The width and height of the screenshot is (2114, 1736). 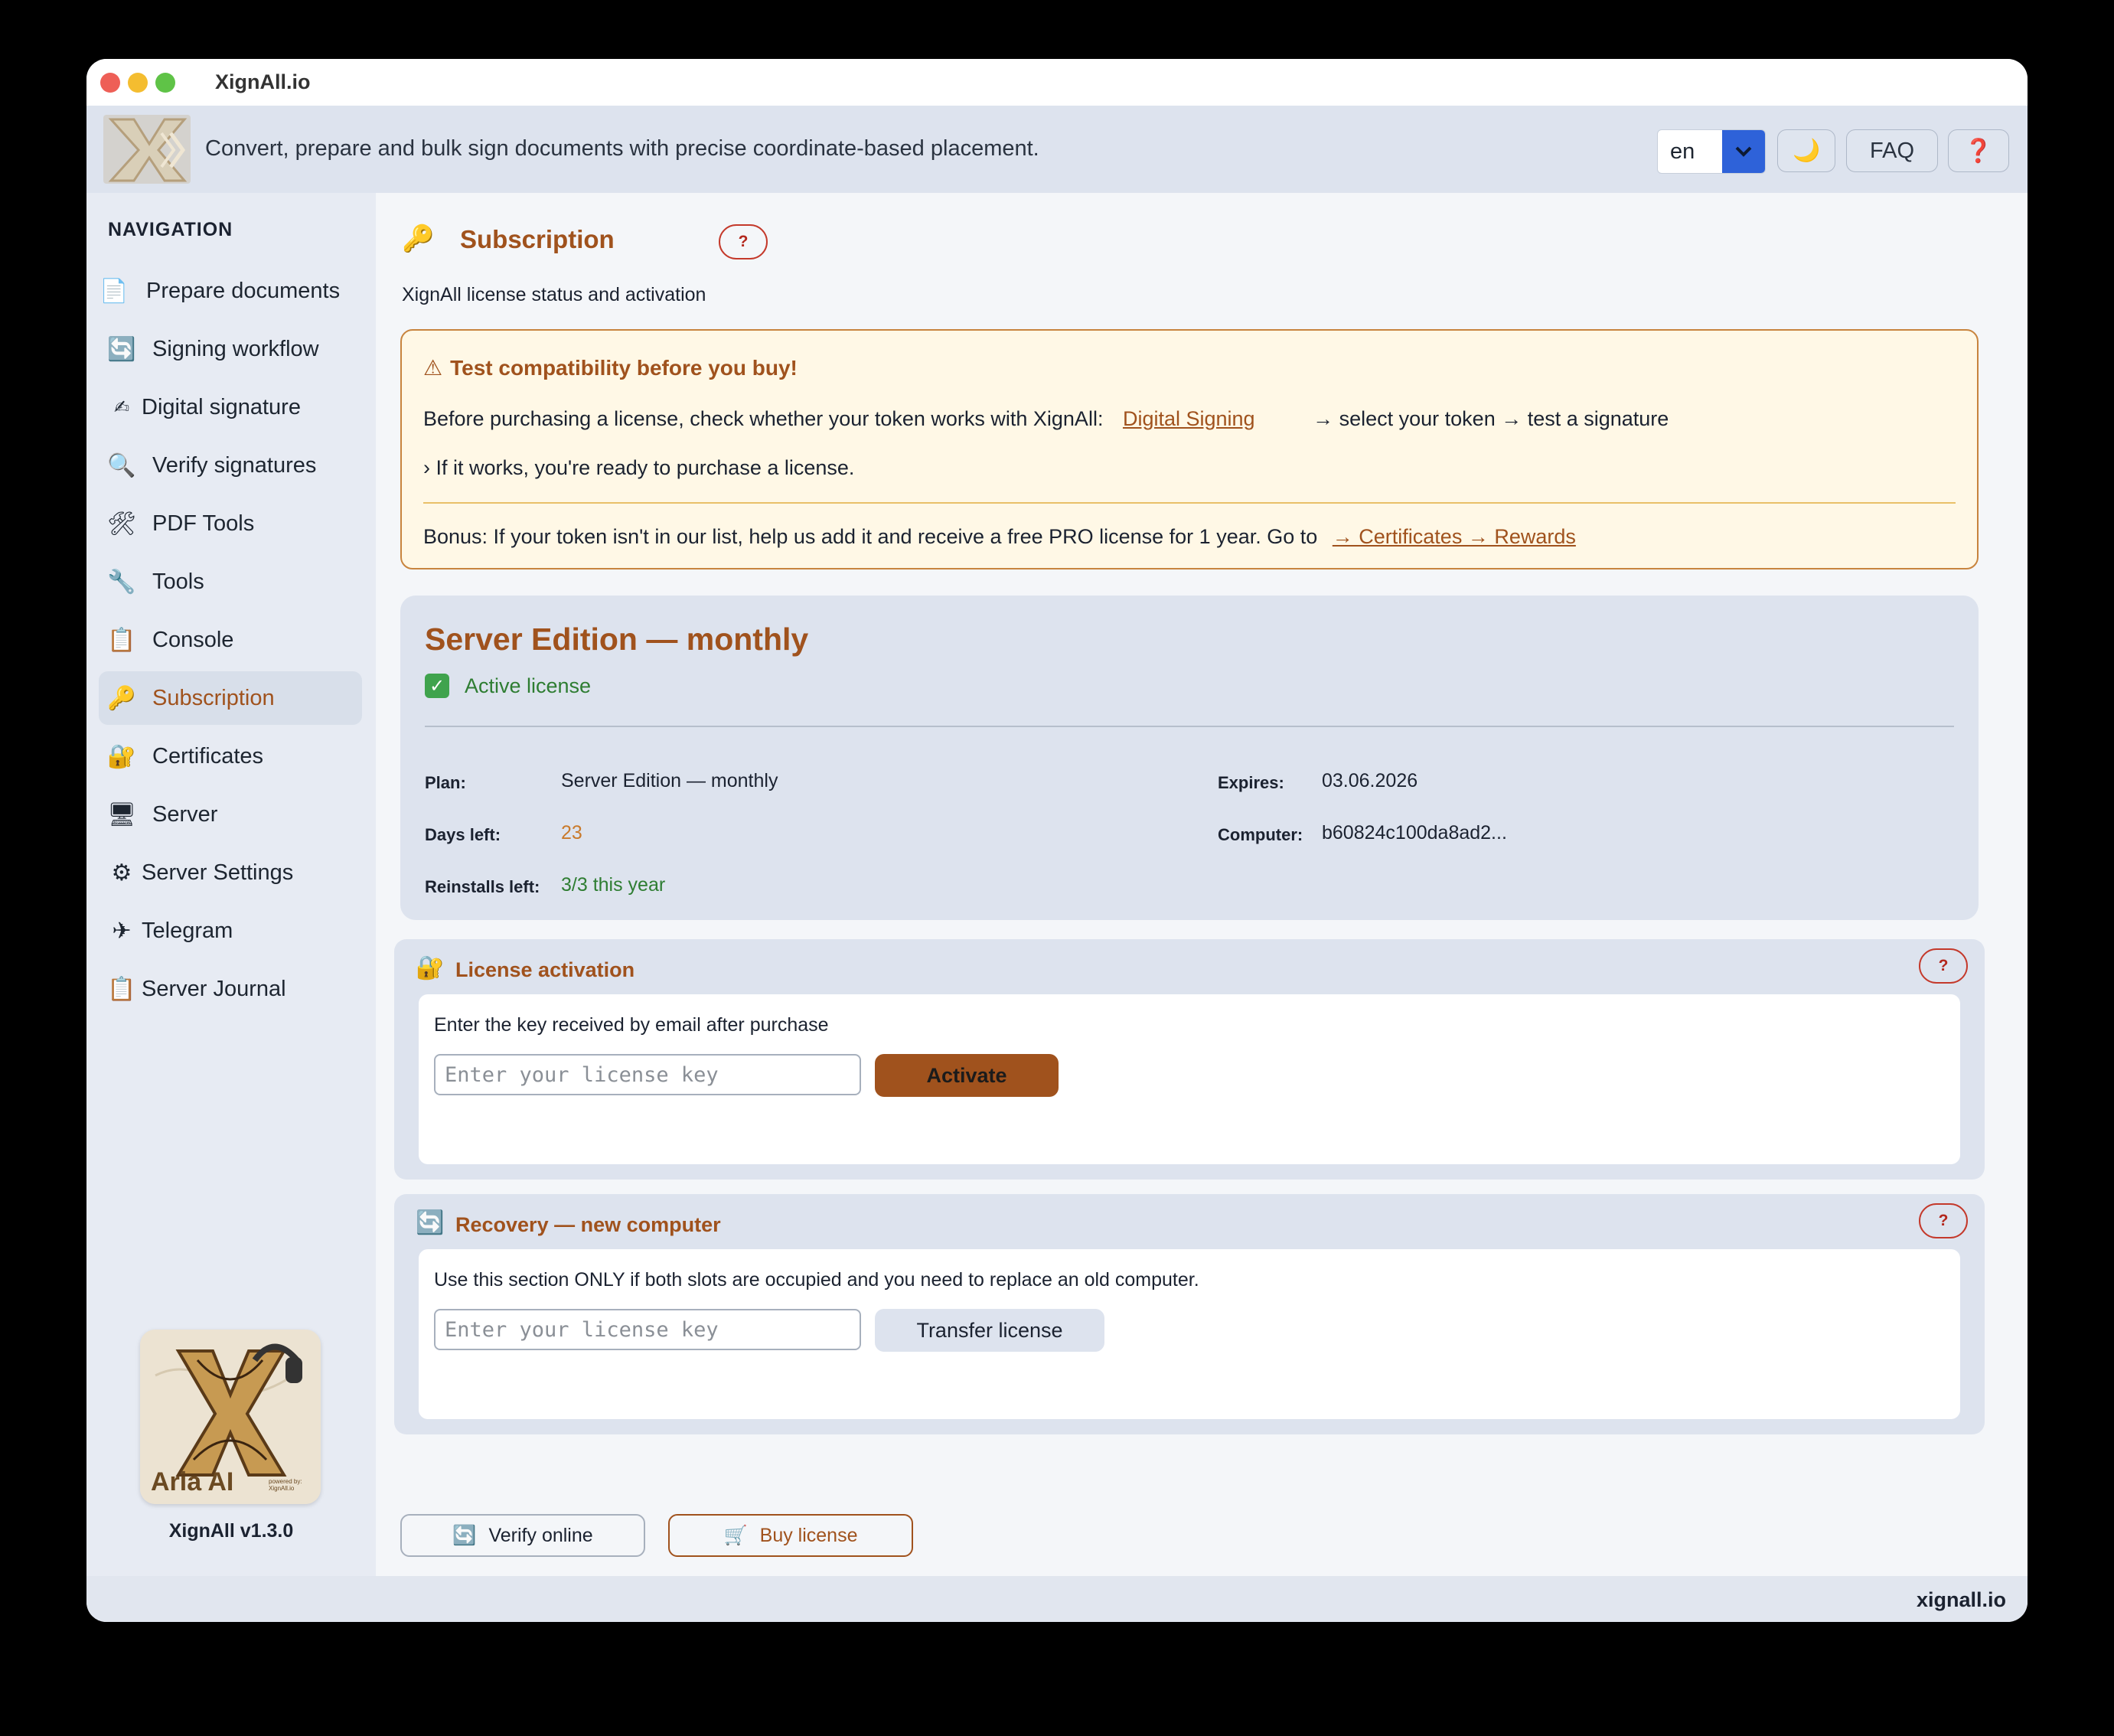 What do you see at coordinates (528, 685) in the screenshot?
I see `license-status-text: Active license` at bounding box center [528, 685].